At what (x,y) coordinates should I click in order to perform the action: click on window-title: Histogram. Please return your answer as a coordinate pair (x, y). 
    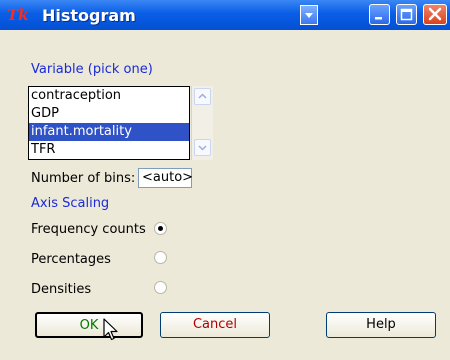
    Looking at the image, I should click on (89, 15).